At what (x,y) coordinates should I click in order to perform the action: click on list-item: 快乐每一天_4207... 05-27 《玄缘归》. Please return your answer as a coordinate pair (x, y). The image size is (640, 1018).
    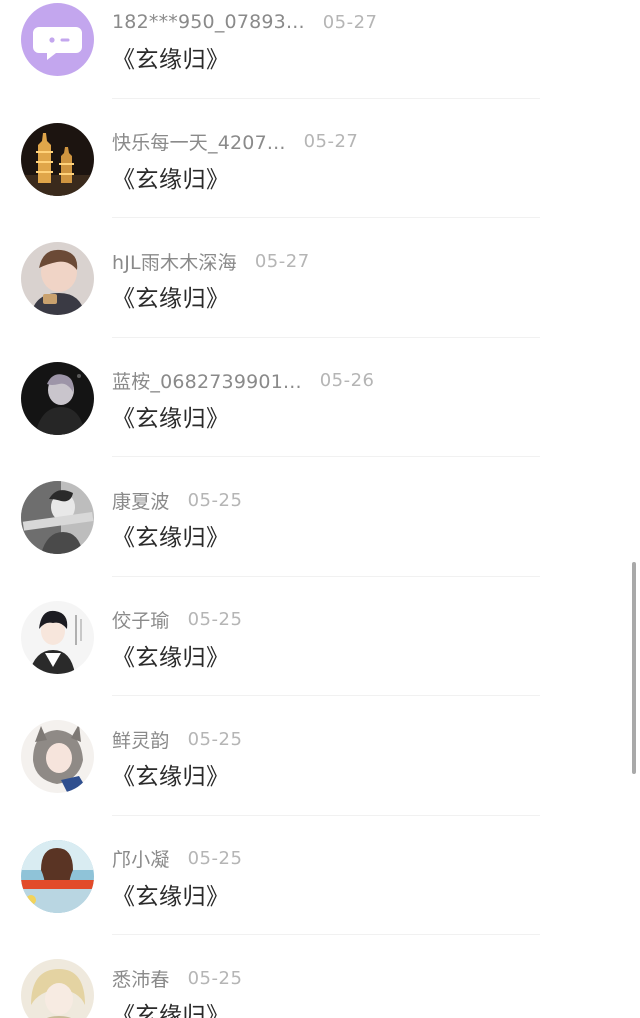
    Looking at the image, I should click on (320, 158).